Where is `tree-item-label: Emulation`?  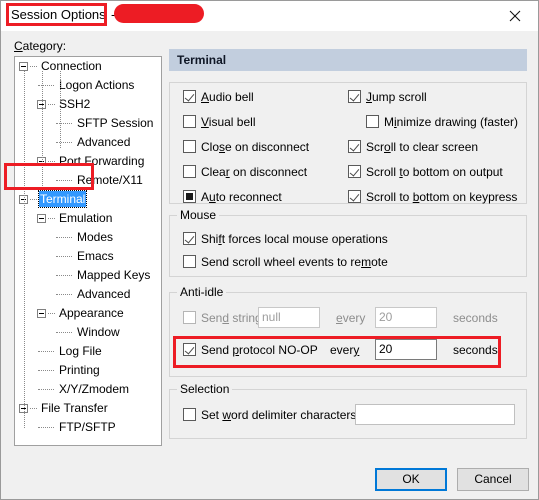 tree-item-label: Emulation is located at coordinates (86, 218).